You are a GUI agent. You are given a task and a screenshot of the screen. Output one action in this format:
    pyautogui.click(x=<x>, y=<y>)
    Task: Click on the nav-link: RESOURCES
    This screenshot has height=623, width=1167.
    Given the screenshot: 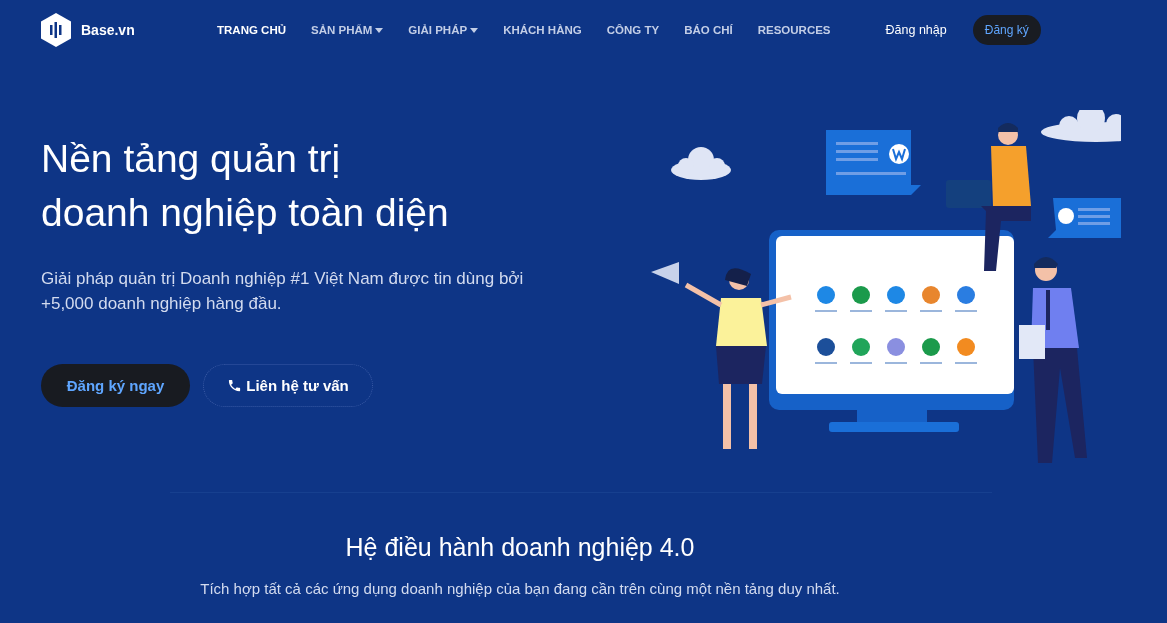 What is the action you would take?
    pyautogui.click(x=794, y=30)
    